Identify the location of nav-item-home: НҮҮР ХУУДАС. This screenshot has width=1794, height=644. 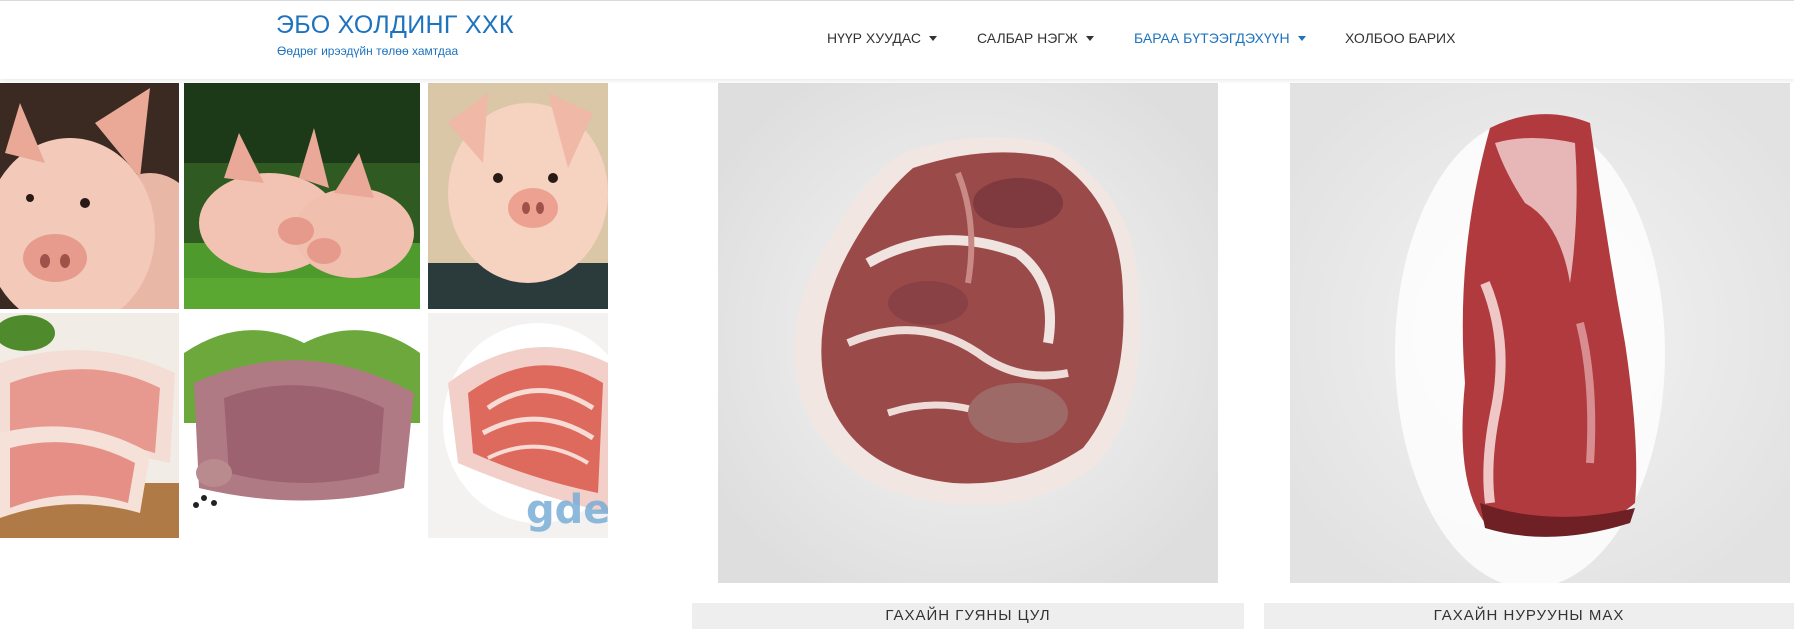
(882, 38).